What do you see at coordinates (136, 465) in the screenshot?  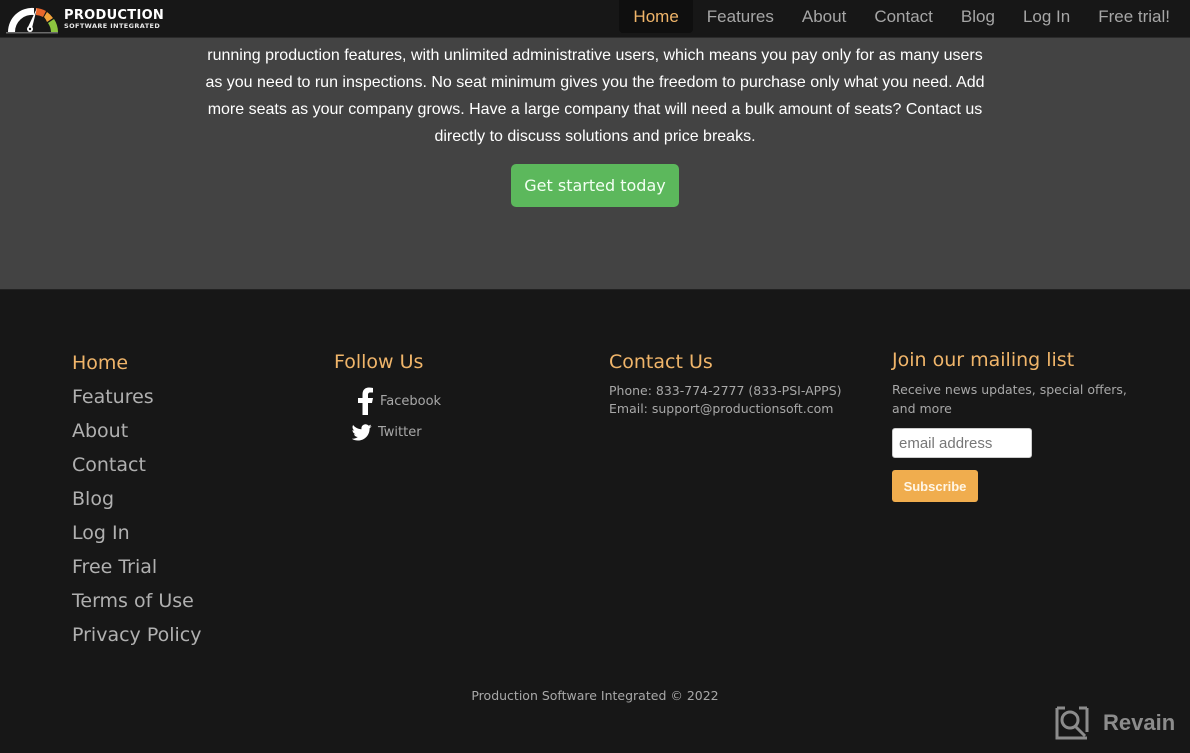 I see `footer-link-contact: Contact` at bounding box center [136, 465].